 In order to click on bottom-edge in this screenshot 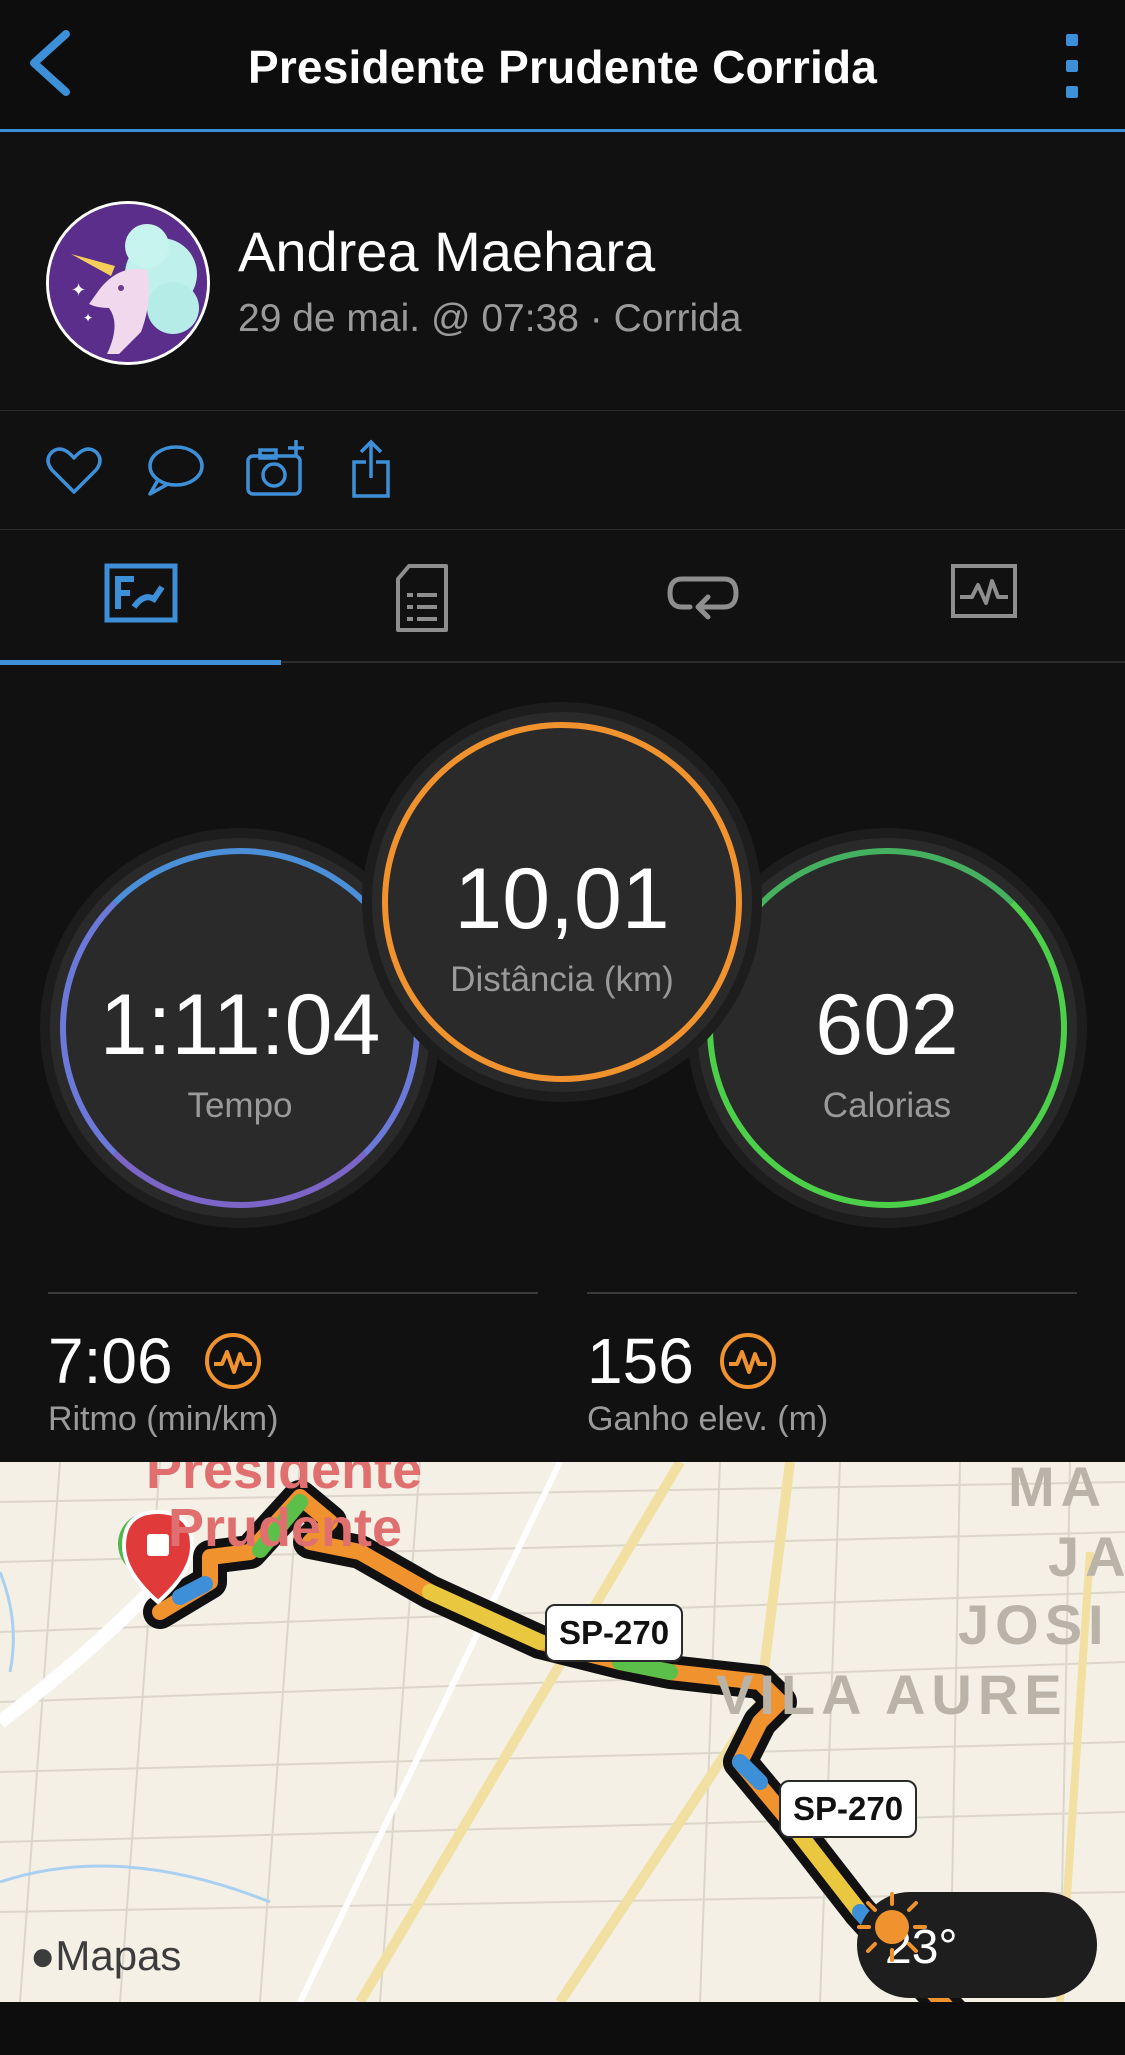, I will do `click(562, 2028)`.